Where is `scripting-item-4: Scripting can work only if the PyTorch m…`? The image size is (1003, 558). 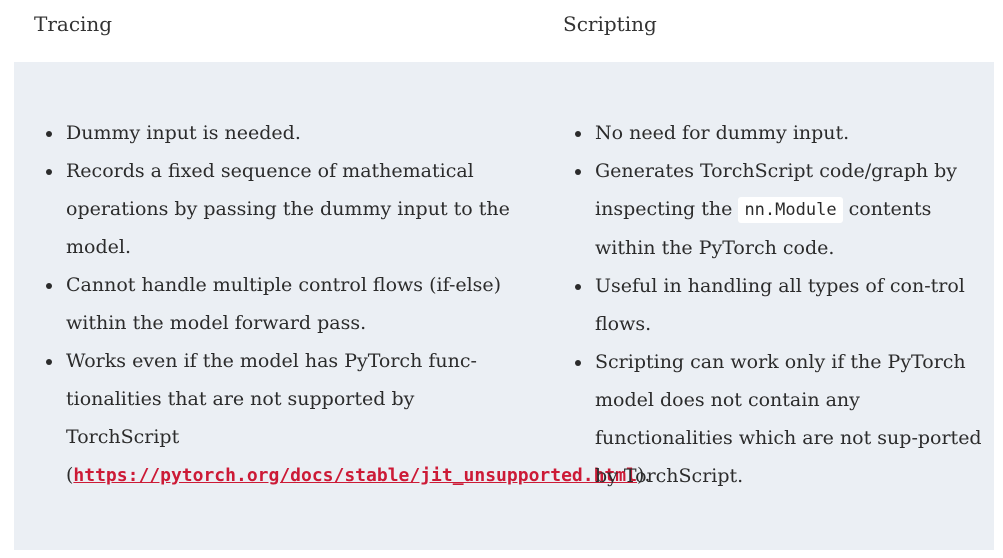
scripting-item-4: Scripting can work only if the PyTorch m… is located at coordinates (778, 419).